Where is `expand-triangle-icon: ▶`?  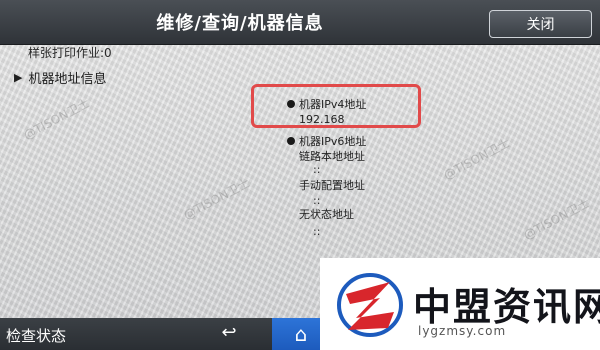
expand-triangle-icon: ▶ is located at coordinates (18, 77).